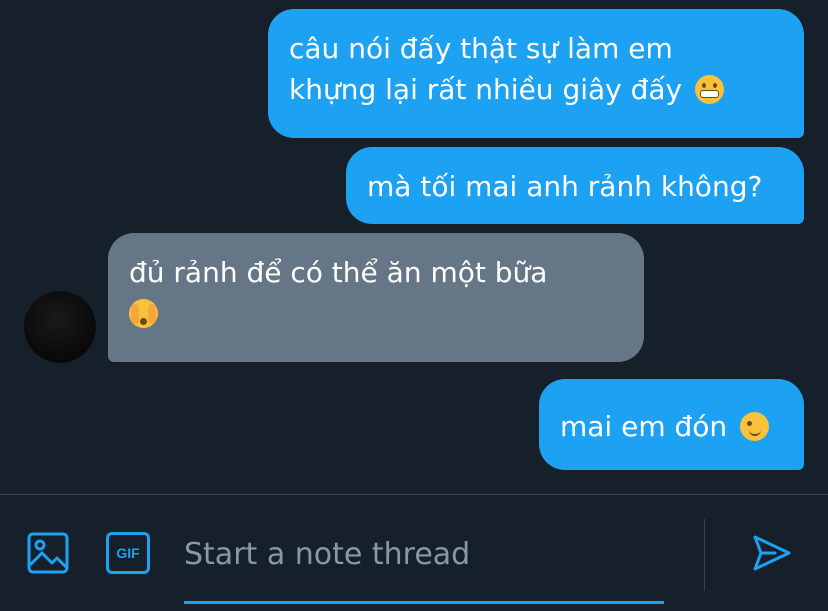 The width and height of the screenshot is (828, 611). Describe the element at coordinates (424, 602) in the screenshot. I see `input-focus-underline` at that location.